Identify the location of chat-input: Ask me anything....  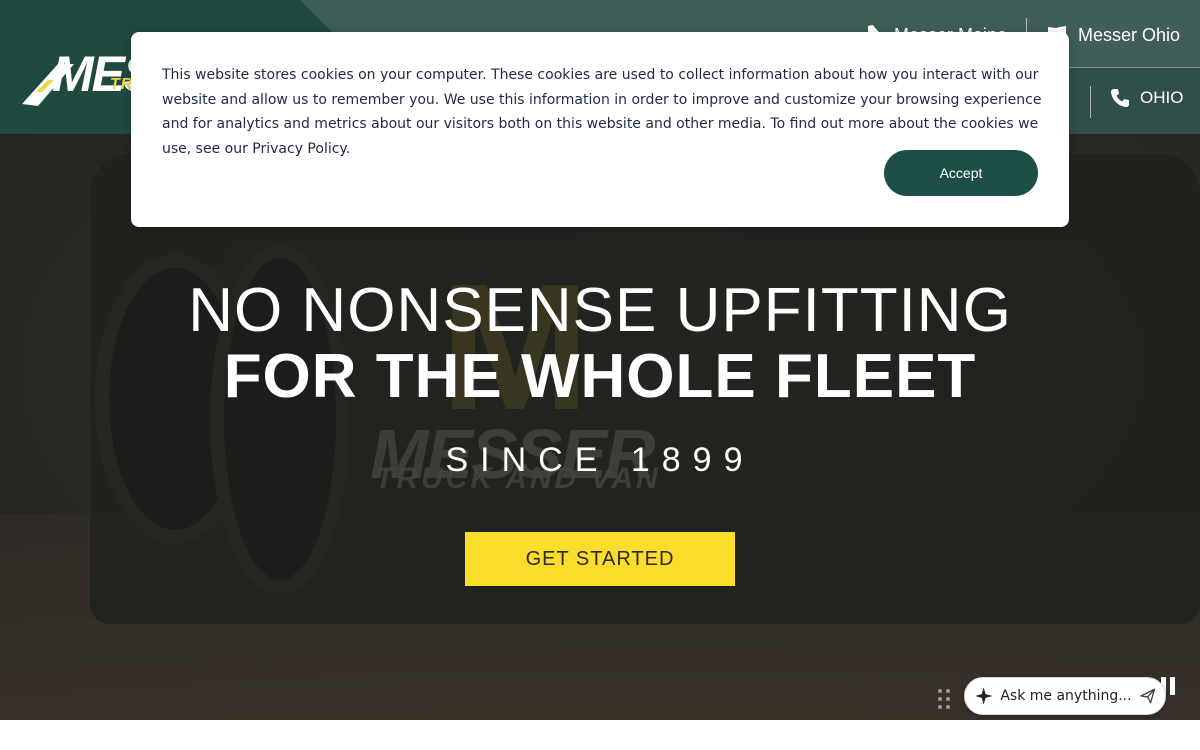
(1065, 696).